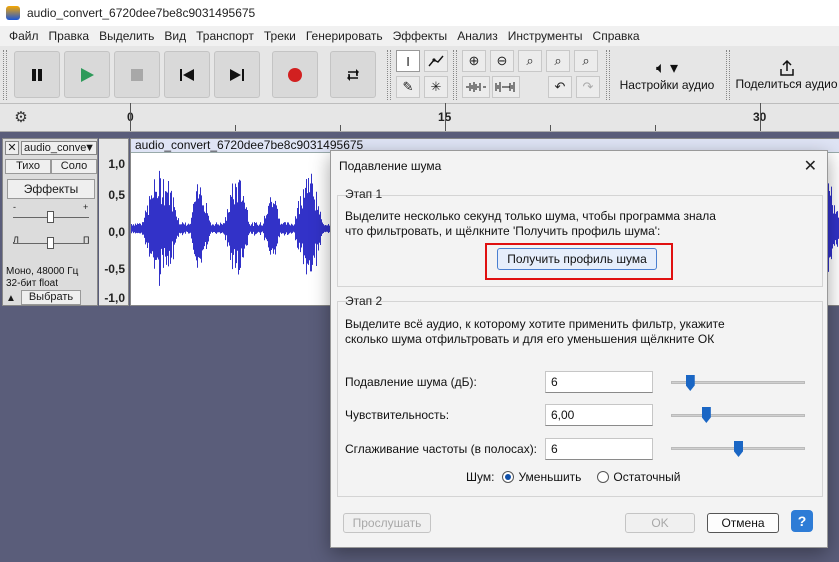  I want to click on solo-button: Соло, so click(74, 166).